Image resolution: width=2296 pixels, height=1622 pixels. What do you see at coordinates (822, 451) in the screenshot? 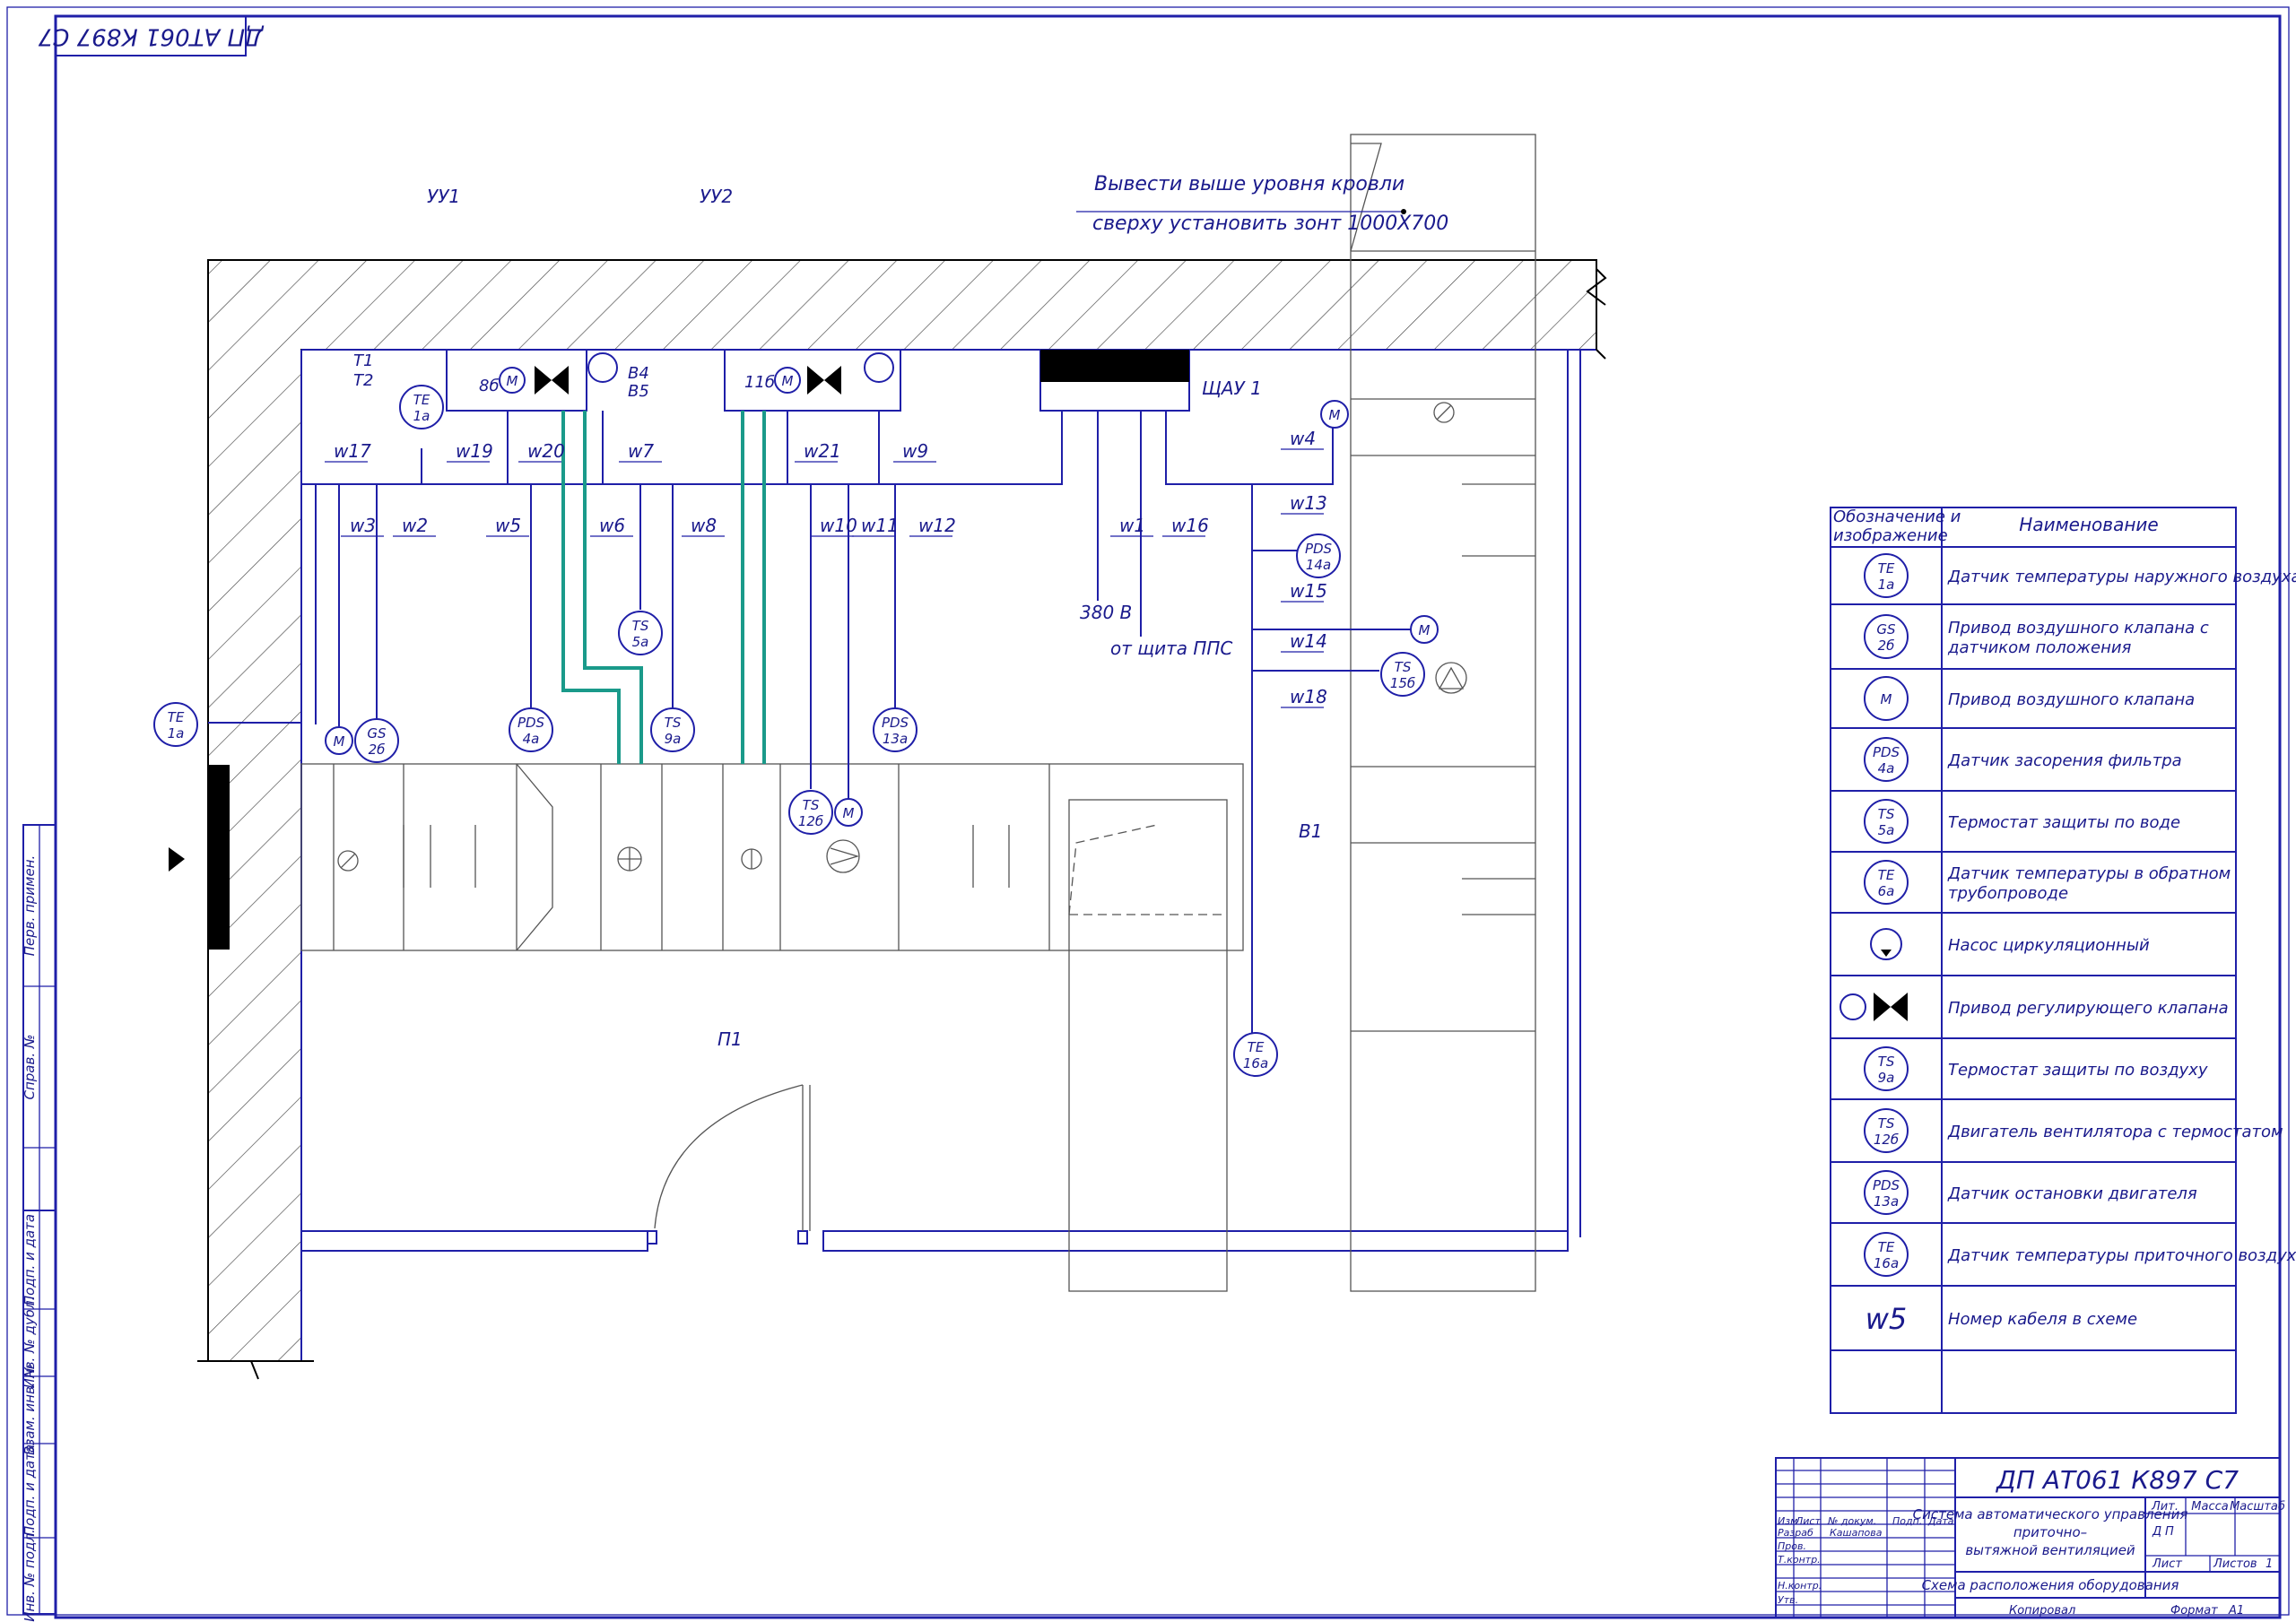
I see `cable-label-w21: w21` at bounding box center [822, 451].